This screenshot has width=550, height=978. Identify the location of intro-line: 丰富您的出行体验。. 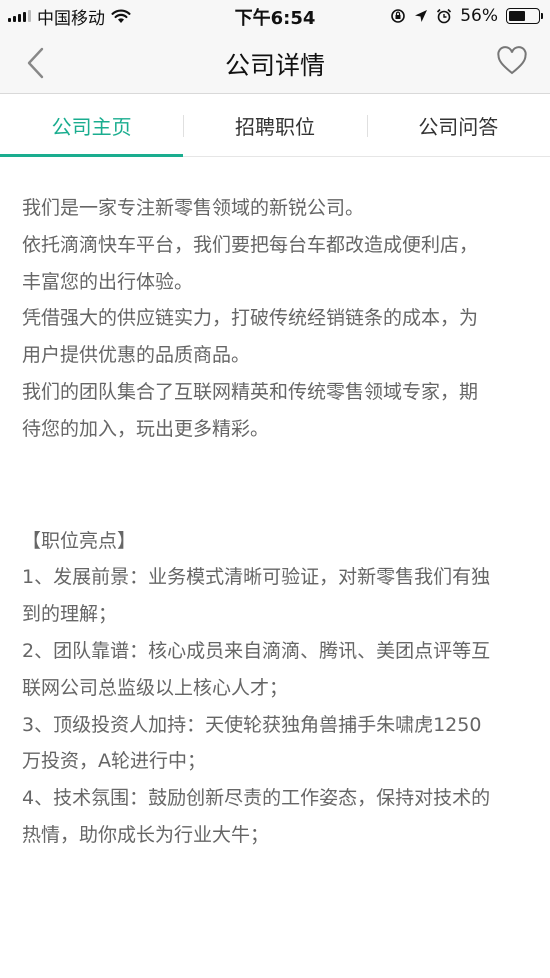
(108, 281).